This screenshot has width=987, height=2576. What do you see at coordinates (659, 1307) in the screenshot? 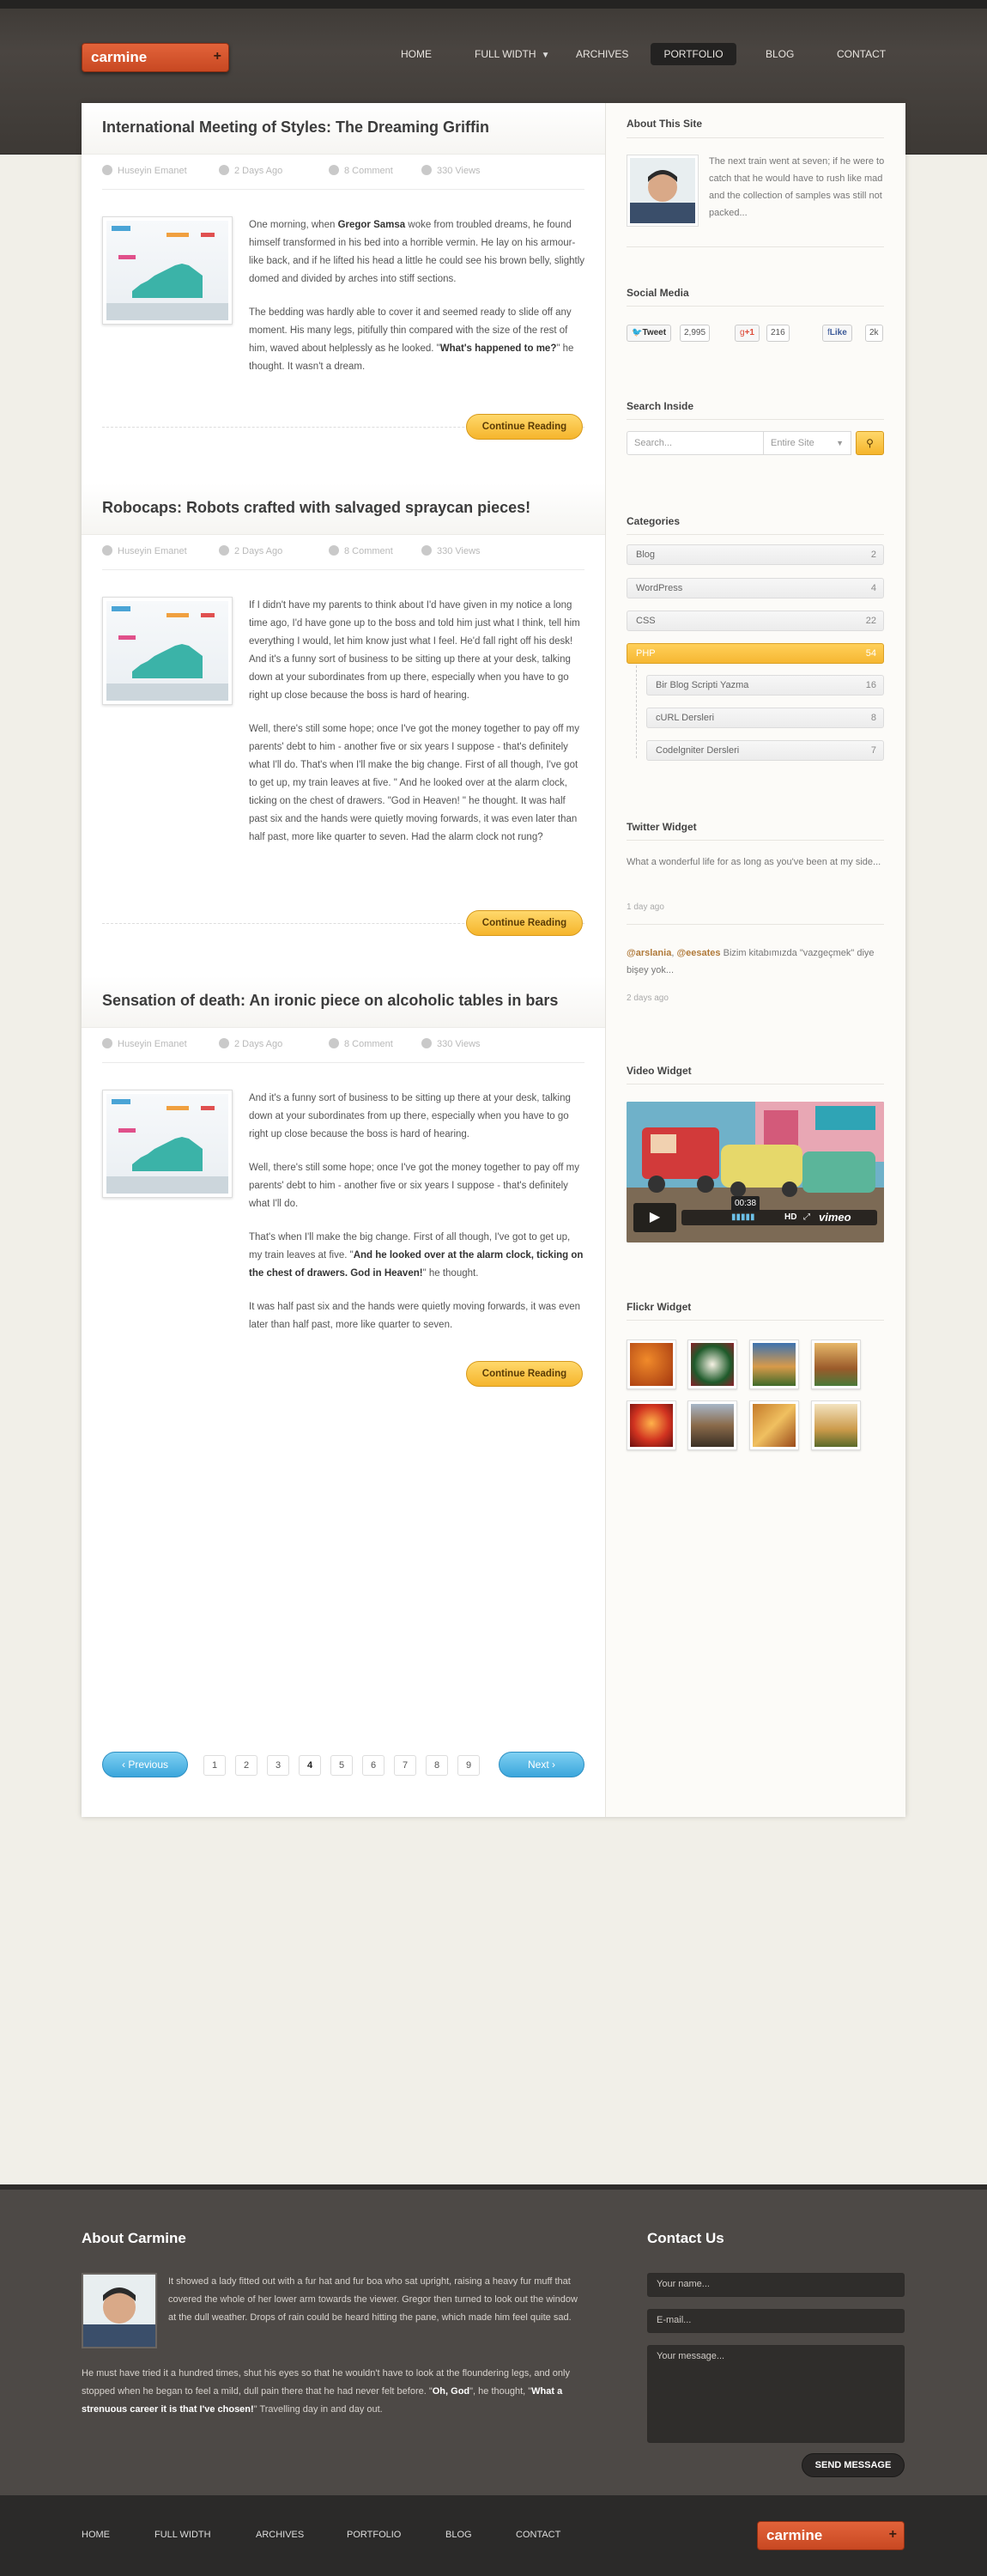
I see `flickr-widget-title: Flickr Widget` at bounding box center [659, 1307].